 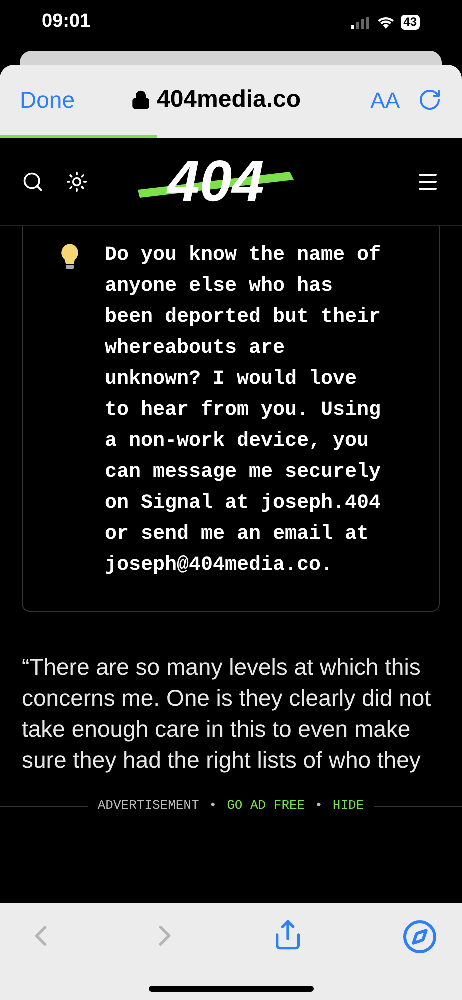 I want to click on lock-icon, so click(x=140, y=100).